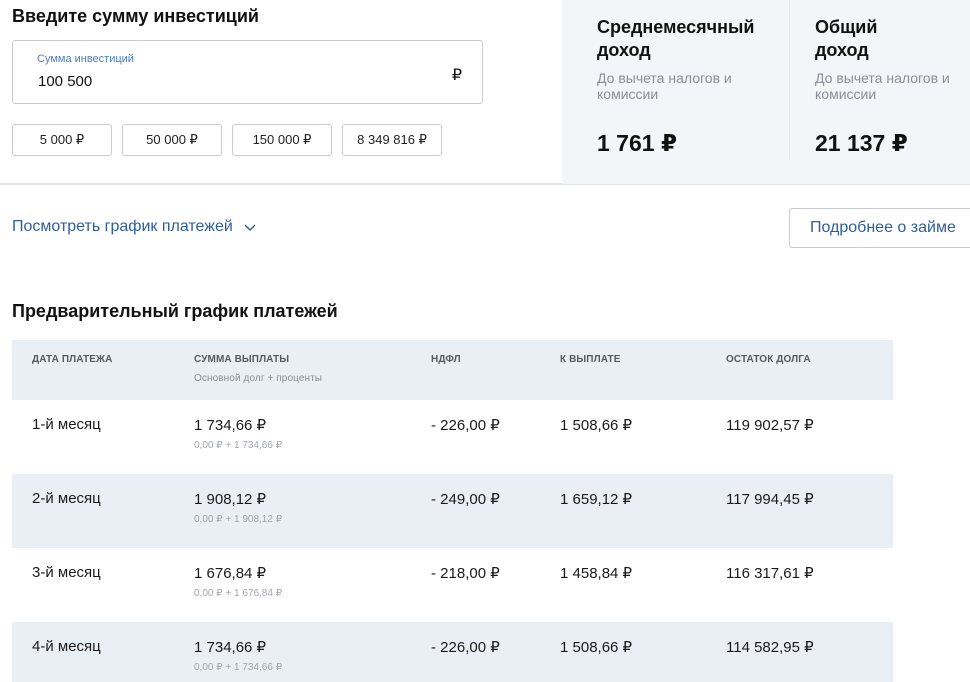  Describe the element at coordinates (465, 573) in the screenshot. I see `row-tax: - 218,00 ₽` at that location.